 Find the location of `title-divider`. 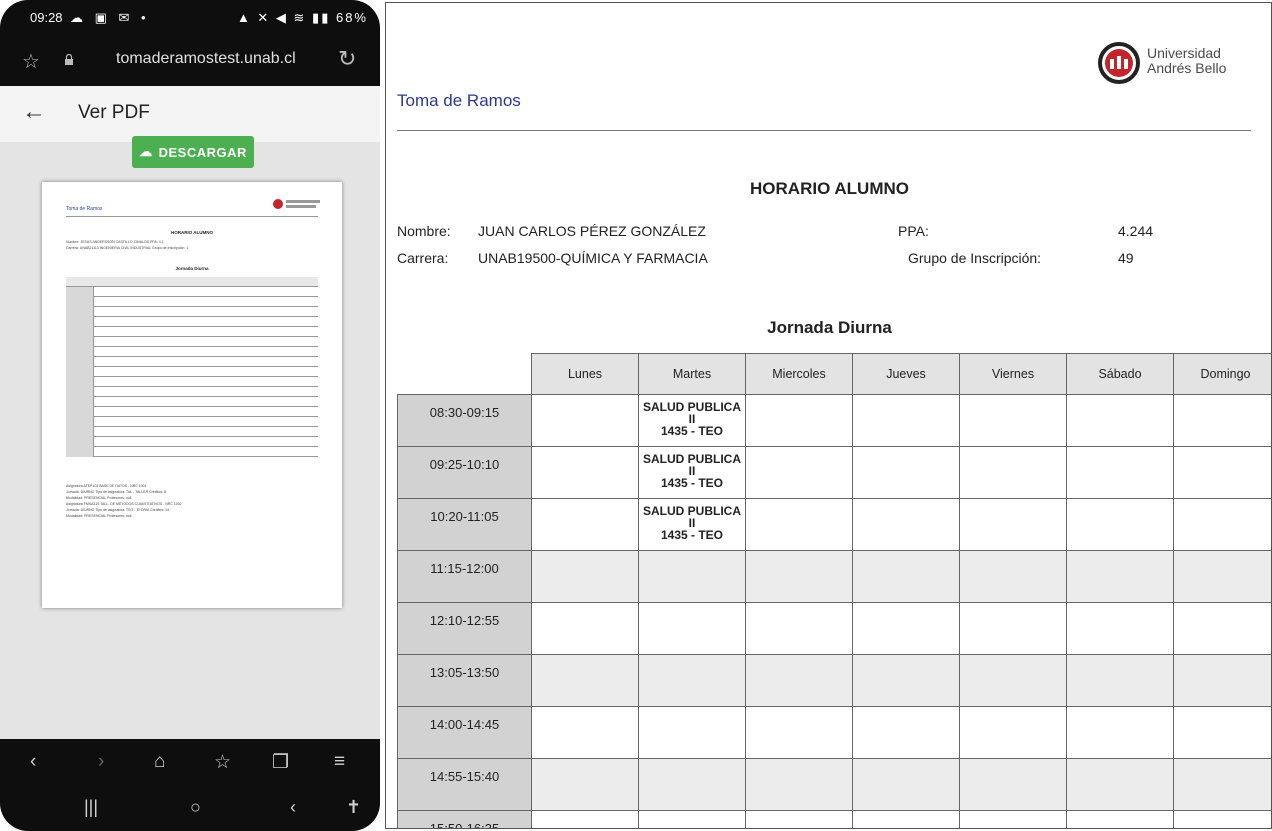

title-divider is located at coordinates (824, 130).